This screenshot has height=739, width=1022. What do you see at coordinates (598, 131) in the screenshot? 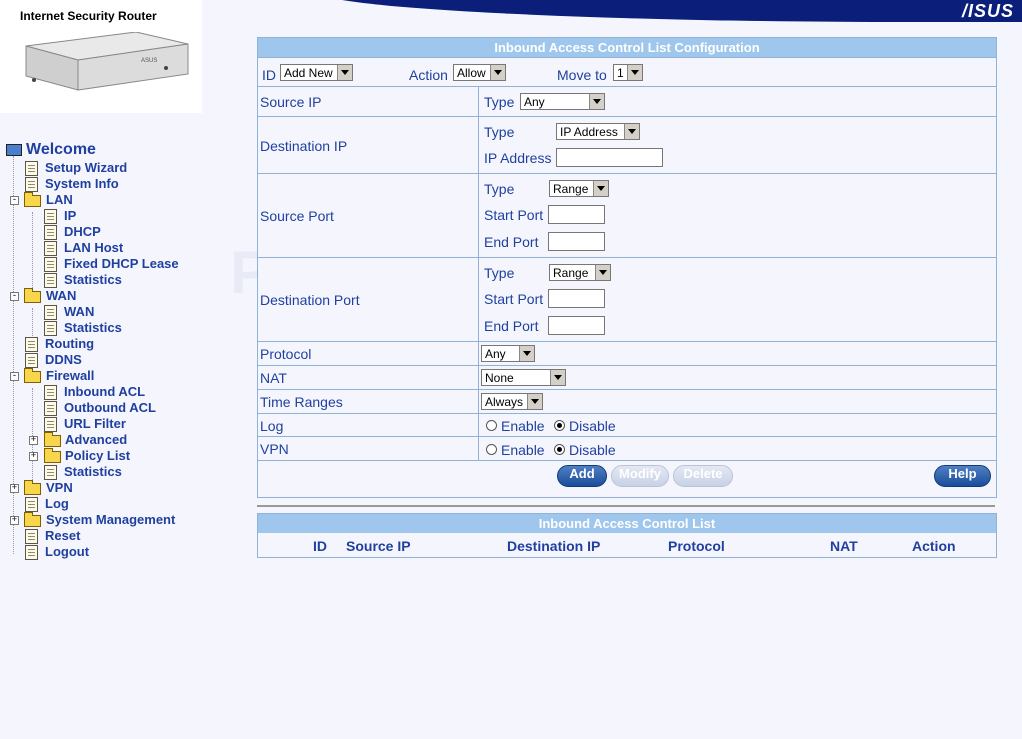
I see `dest-ip-type-select: IP Address` at bounding box center [598, 131].